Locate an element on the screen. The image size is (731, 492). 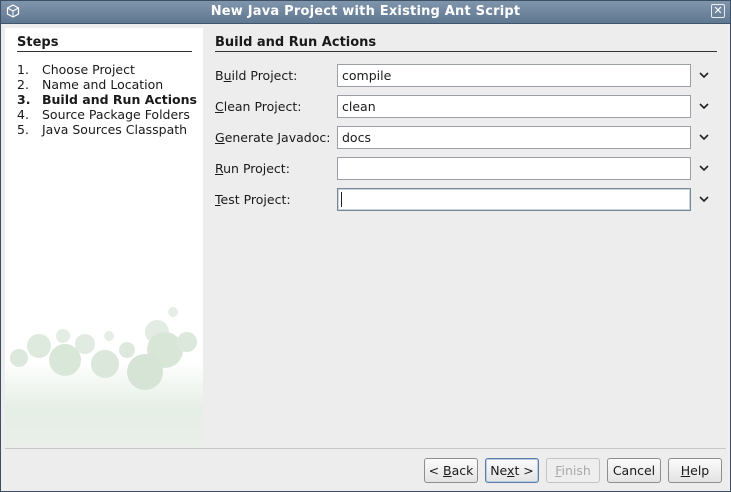
step-item: 1. Choose Project is located at coordinates (107, 69).